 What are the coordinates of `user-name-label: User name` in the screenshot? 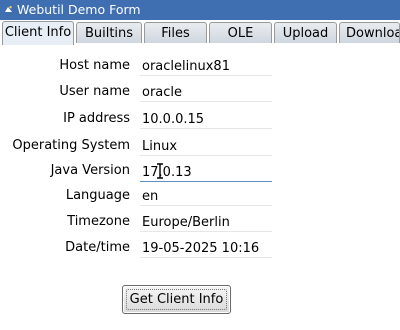 It's located at (94, 91).